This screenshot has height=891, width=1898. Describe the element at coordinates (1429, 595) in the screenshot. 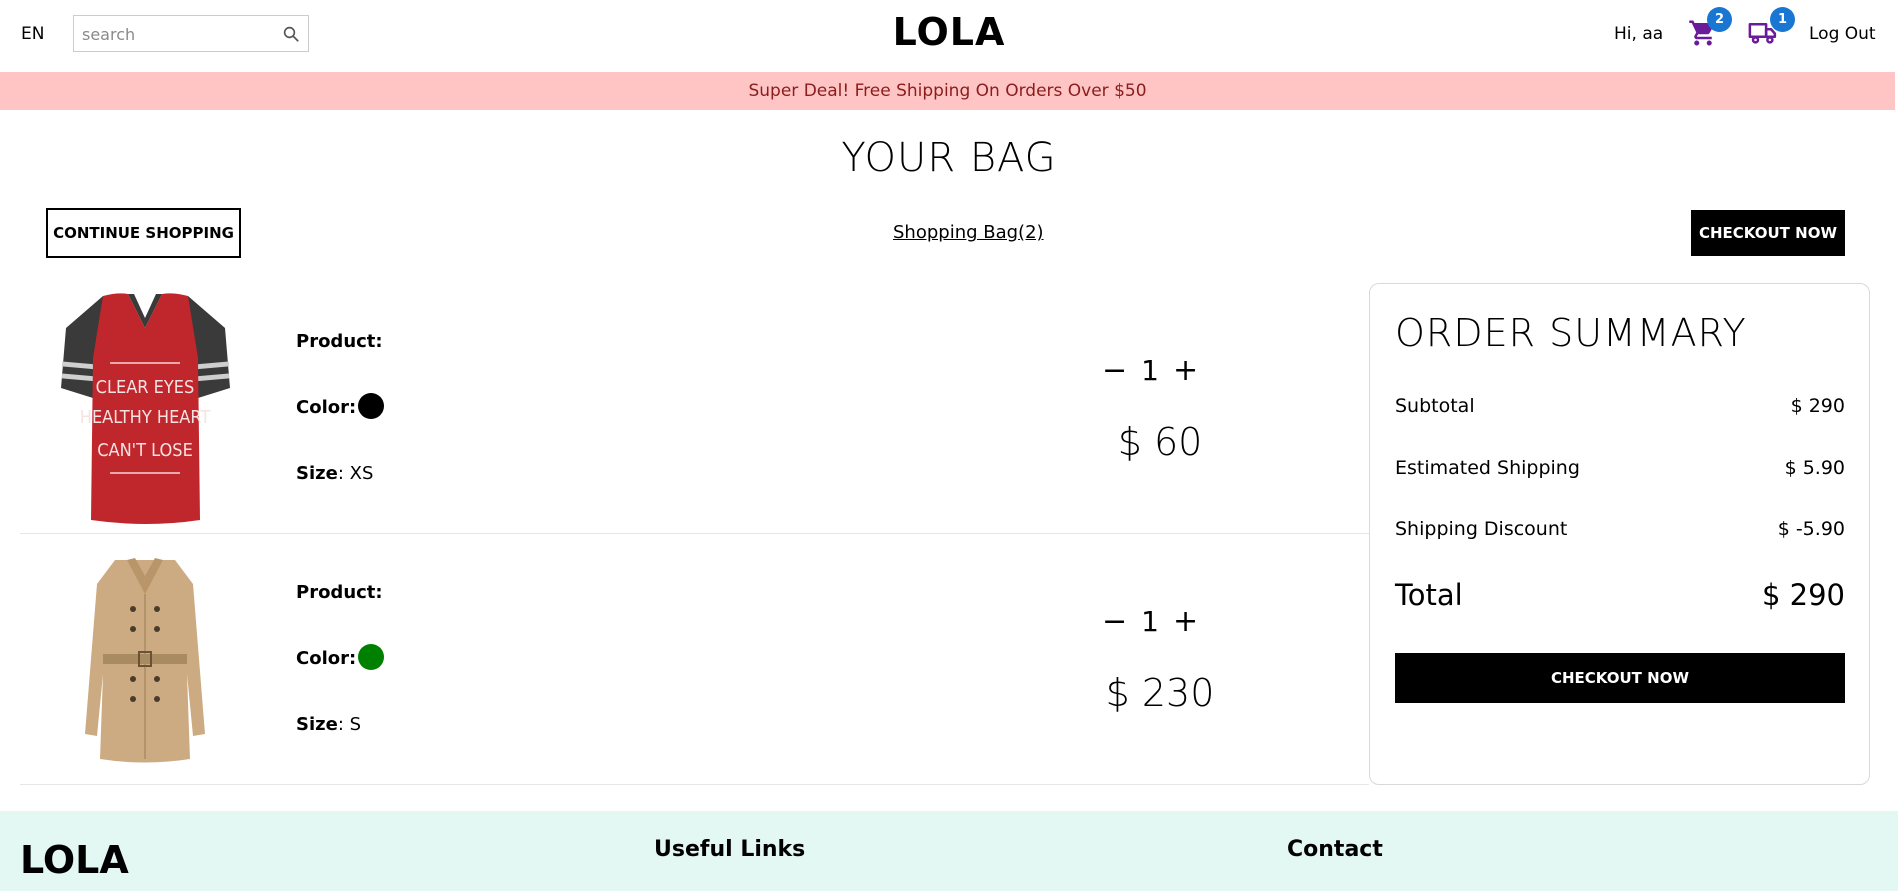

I see `total-label: Total` at that location.